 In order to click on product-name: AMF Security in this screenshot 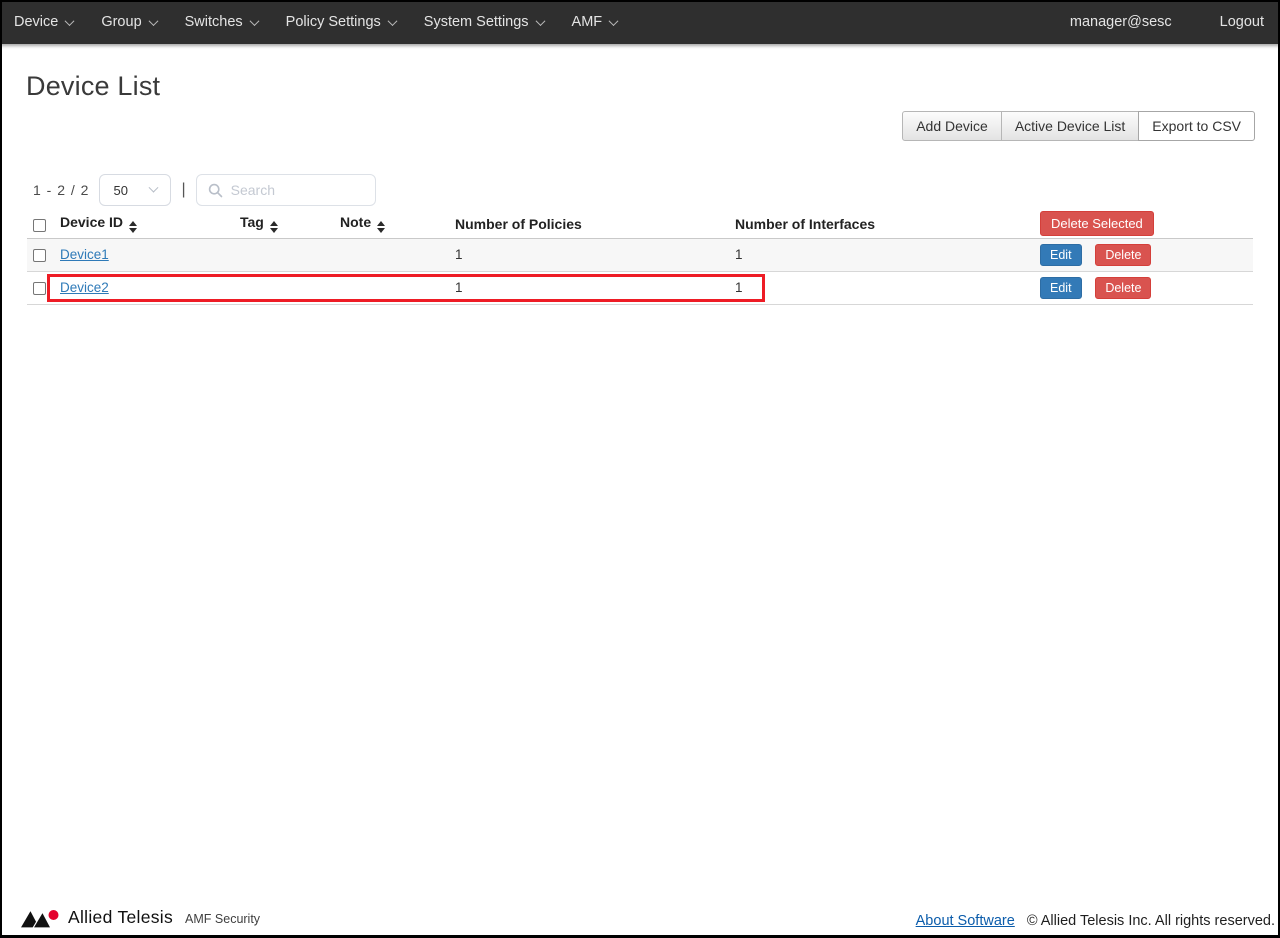, I will do `click(223, 919)`.